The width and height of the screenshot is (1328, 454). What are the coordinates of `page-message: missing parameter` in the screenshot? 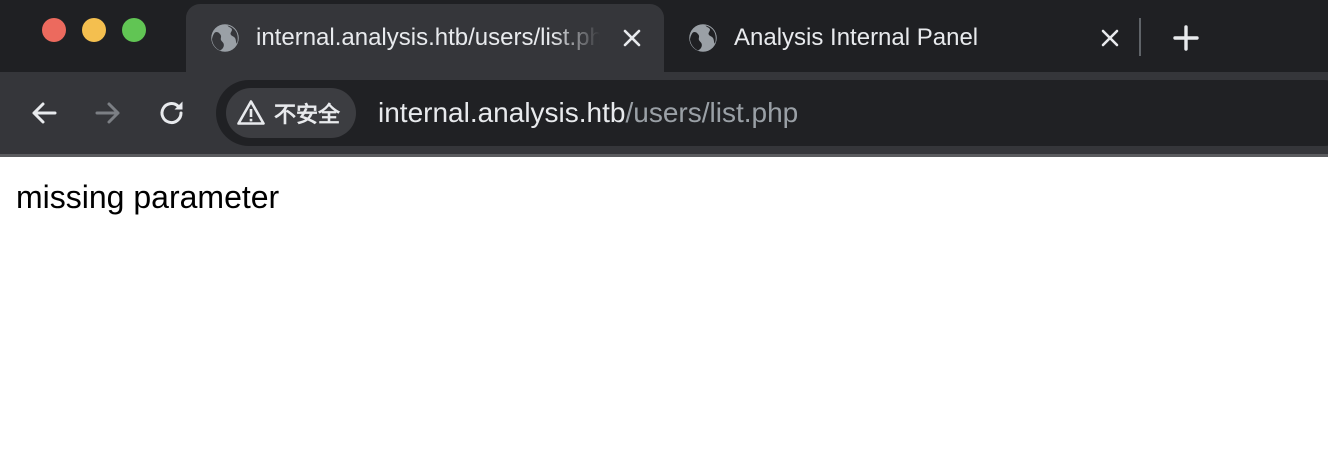 It's located at (148, 197).